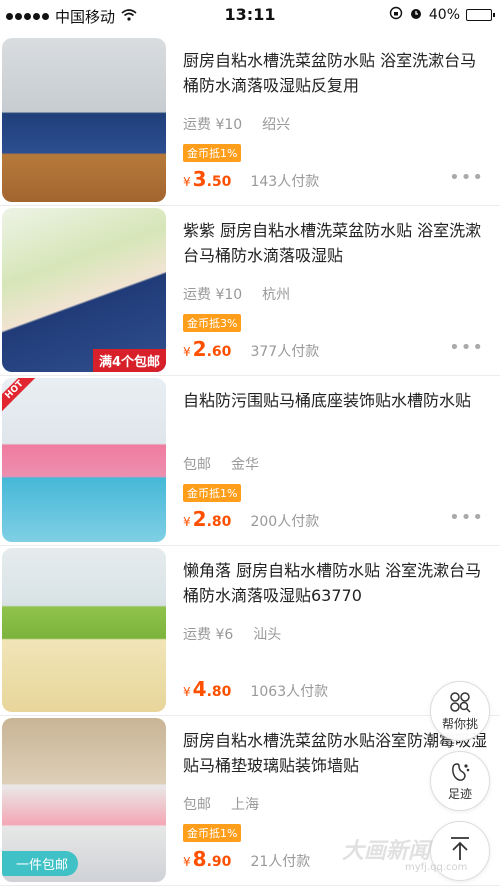  I want to click on footprint-icon, so click(461, 772).